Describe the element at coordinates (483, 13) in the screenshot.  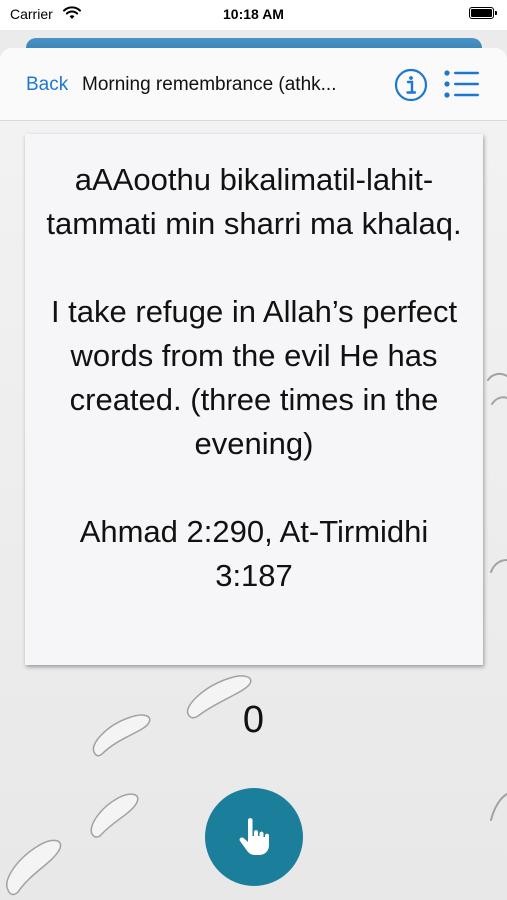
I see `battery-icon` at that location.